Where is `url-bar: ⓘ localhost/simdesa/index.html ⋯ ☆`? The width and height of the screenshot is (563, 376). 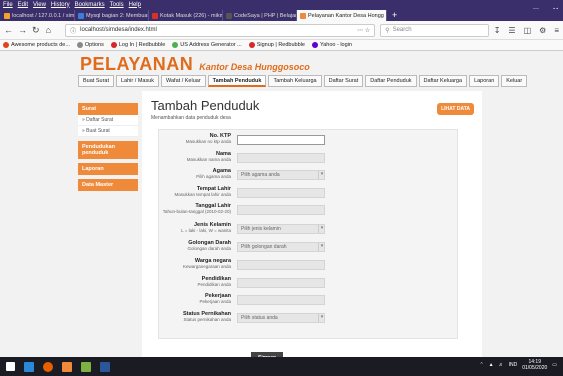 url-bar: ⓘ localhost/simdesa/index.html ⋯ ☆ is located at coordinates (220, 30).